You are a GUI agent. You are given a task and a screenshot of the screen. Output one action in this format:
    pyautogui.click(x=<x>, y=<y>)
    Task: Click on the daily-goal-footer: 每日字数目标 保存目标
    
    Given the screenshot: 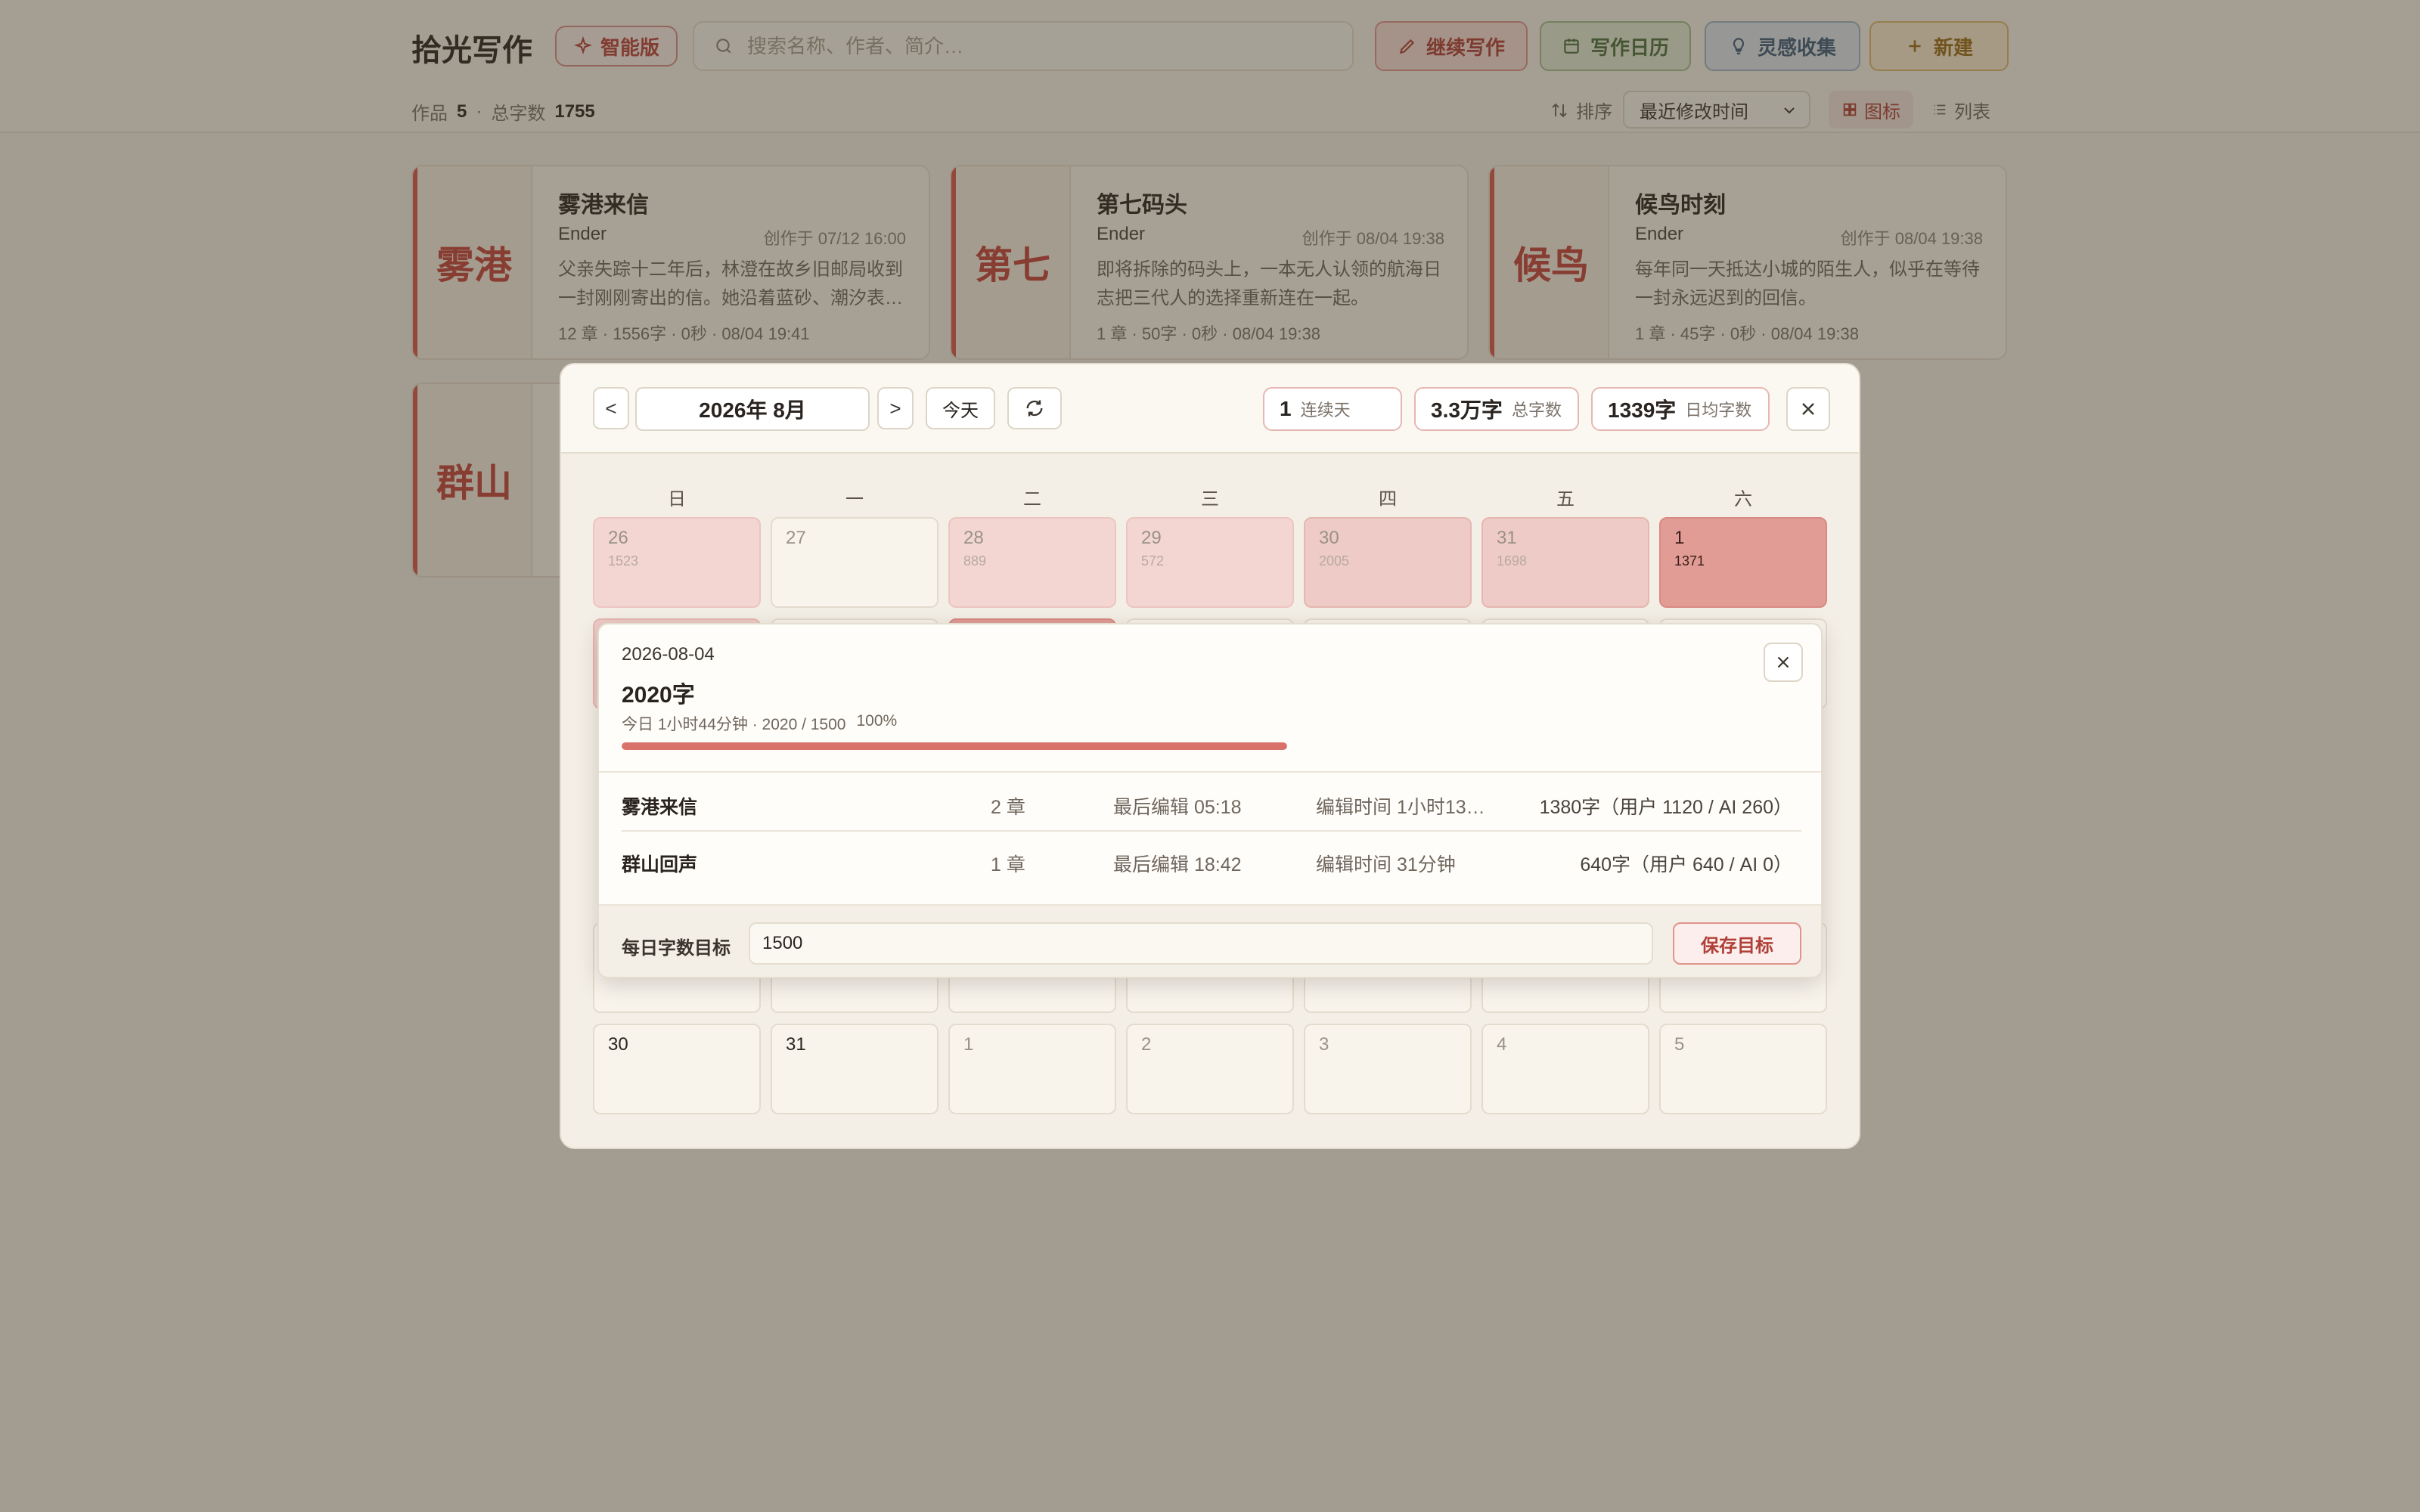 What is the action you would take?
    pyautogui.click(x=1210, y=940)
    